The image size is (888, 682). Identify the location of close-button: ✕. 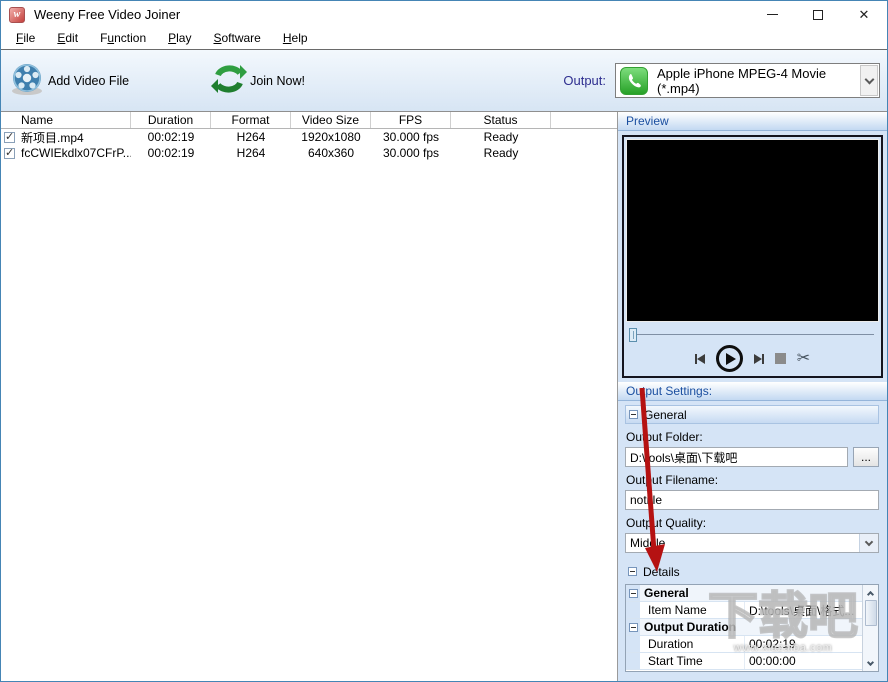
(864, 14).